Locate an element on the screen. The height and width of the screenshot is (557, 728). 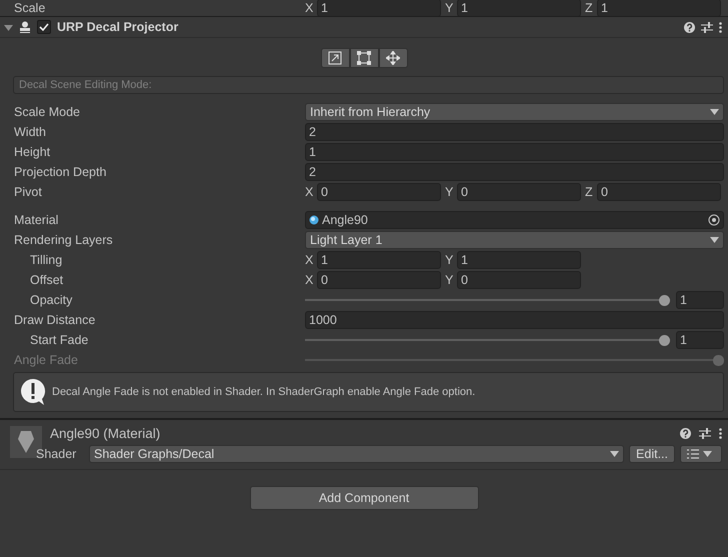
property-label: Scale is located at coordinates (30, 8).